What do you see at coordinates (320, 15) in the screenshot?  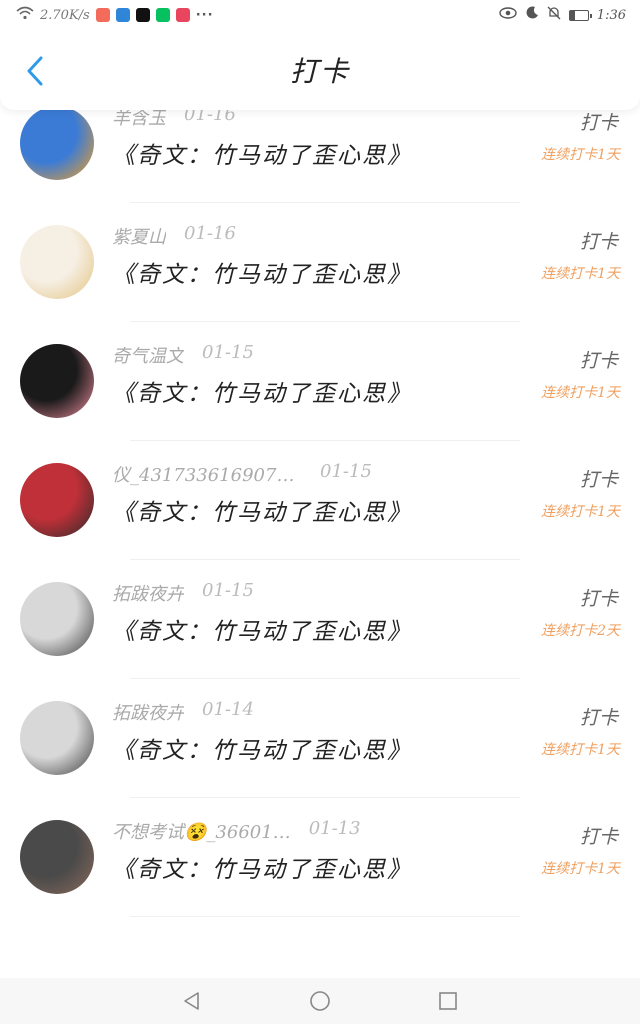 I see `status-bar: 2.70K/s ··· 1:36` at bounding box center [320, 15].